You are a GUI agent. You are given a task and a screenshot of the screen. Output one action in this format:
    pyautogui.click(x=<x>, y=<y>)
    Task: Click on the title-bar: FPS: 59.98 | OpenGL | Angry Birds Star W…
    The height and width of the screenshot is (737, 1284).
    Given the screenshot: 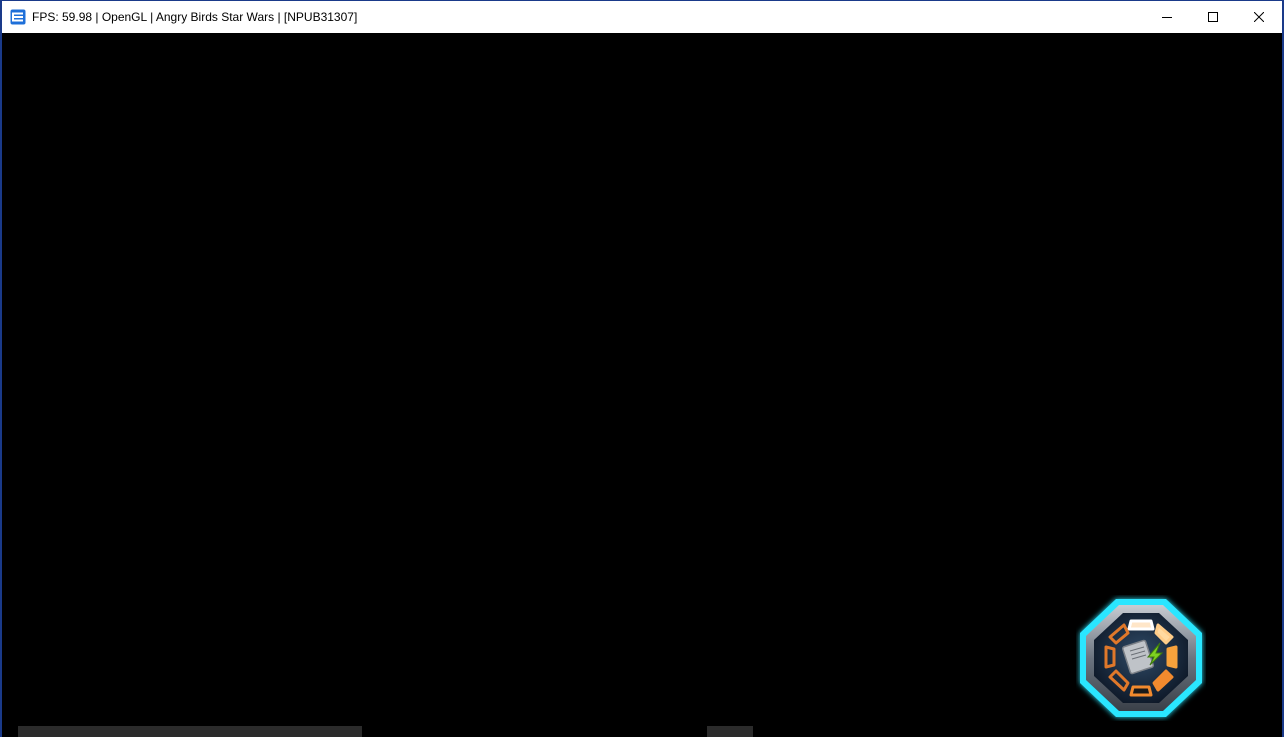 What is the action you would take?
    pyautogui.click(x=642, y=16)
    